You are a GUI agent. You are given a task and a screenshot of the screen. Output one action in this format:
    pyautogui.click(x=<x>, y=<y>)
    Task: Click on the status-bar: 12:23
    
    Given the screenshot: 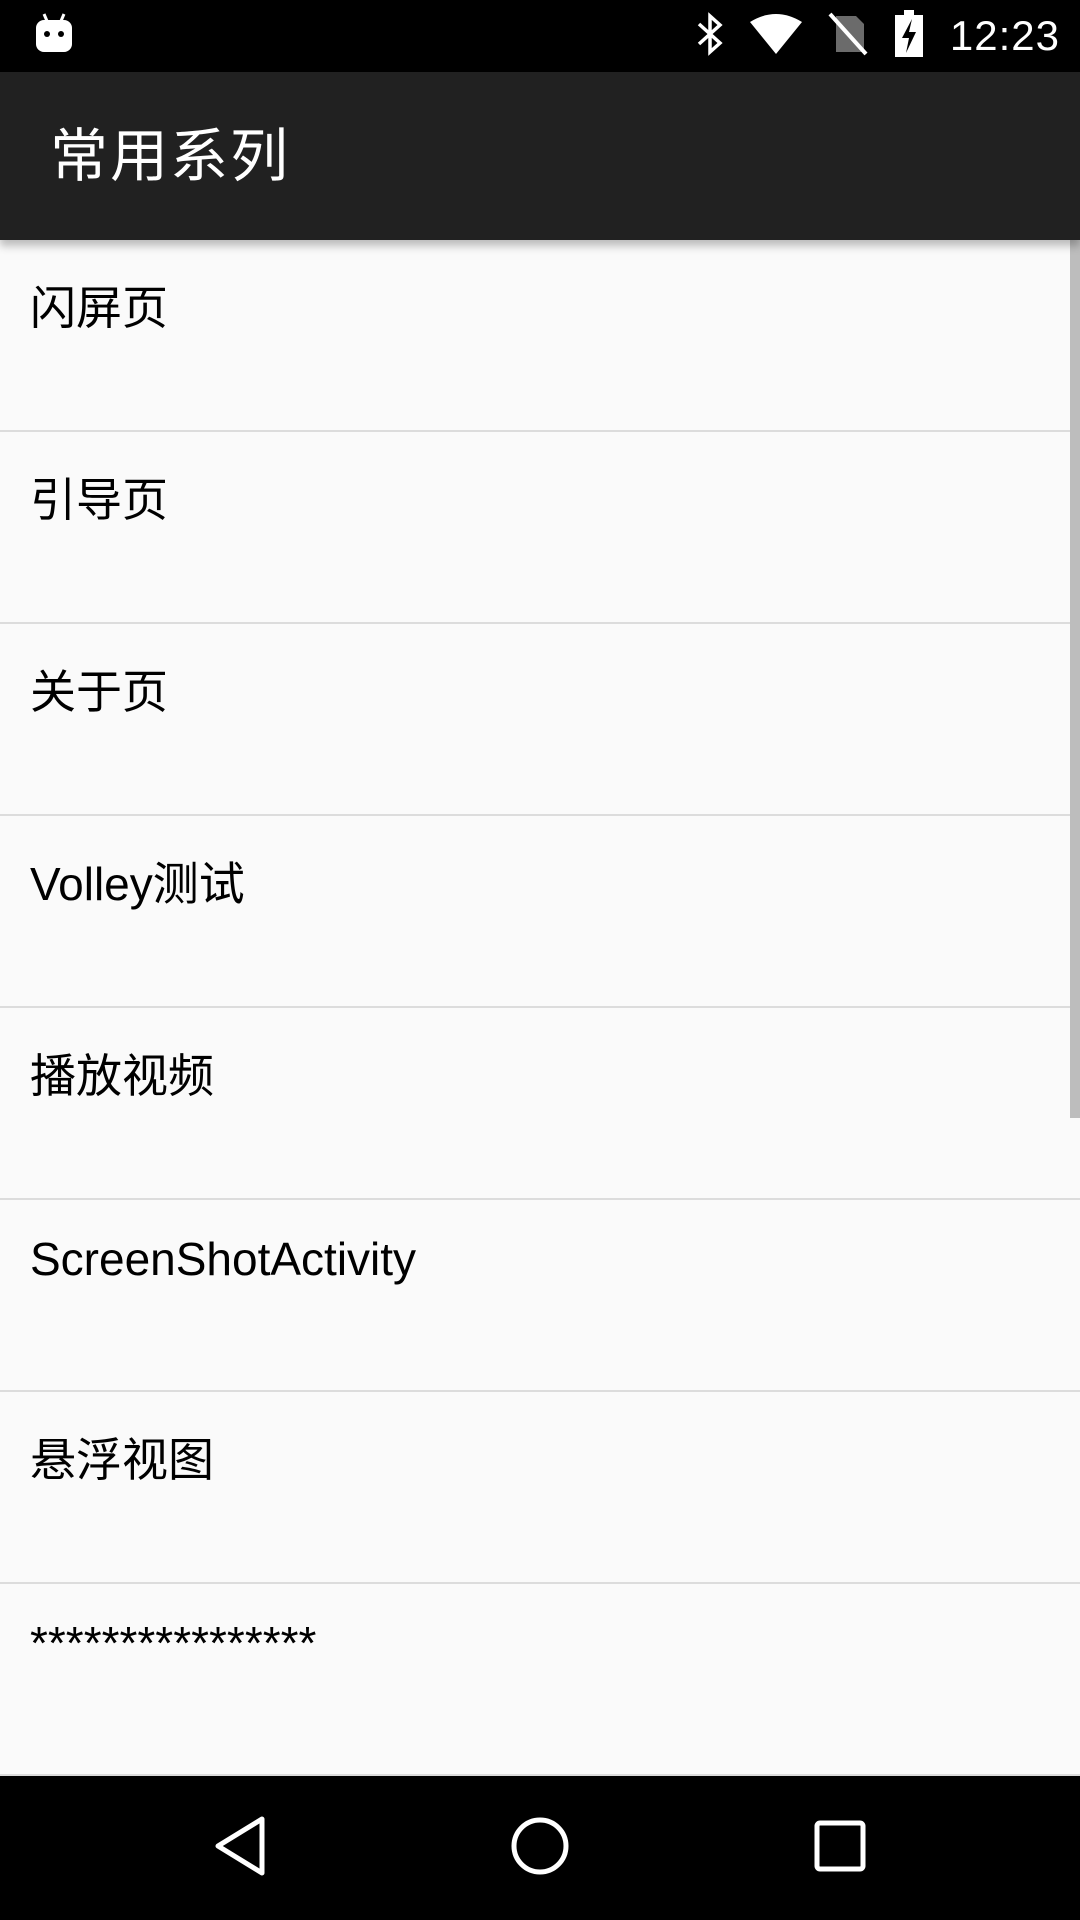 What is the action you would take?
    pyautogui.click(x=540, y=36)
    